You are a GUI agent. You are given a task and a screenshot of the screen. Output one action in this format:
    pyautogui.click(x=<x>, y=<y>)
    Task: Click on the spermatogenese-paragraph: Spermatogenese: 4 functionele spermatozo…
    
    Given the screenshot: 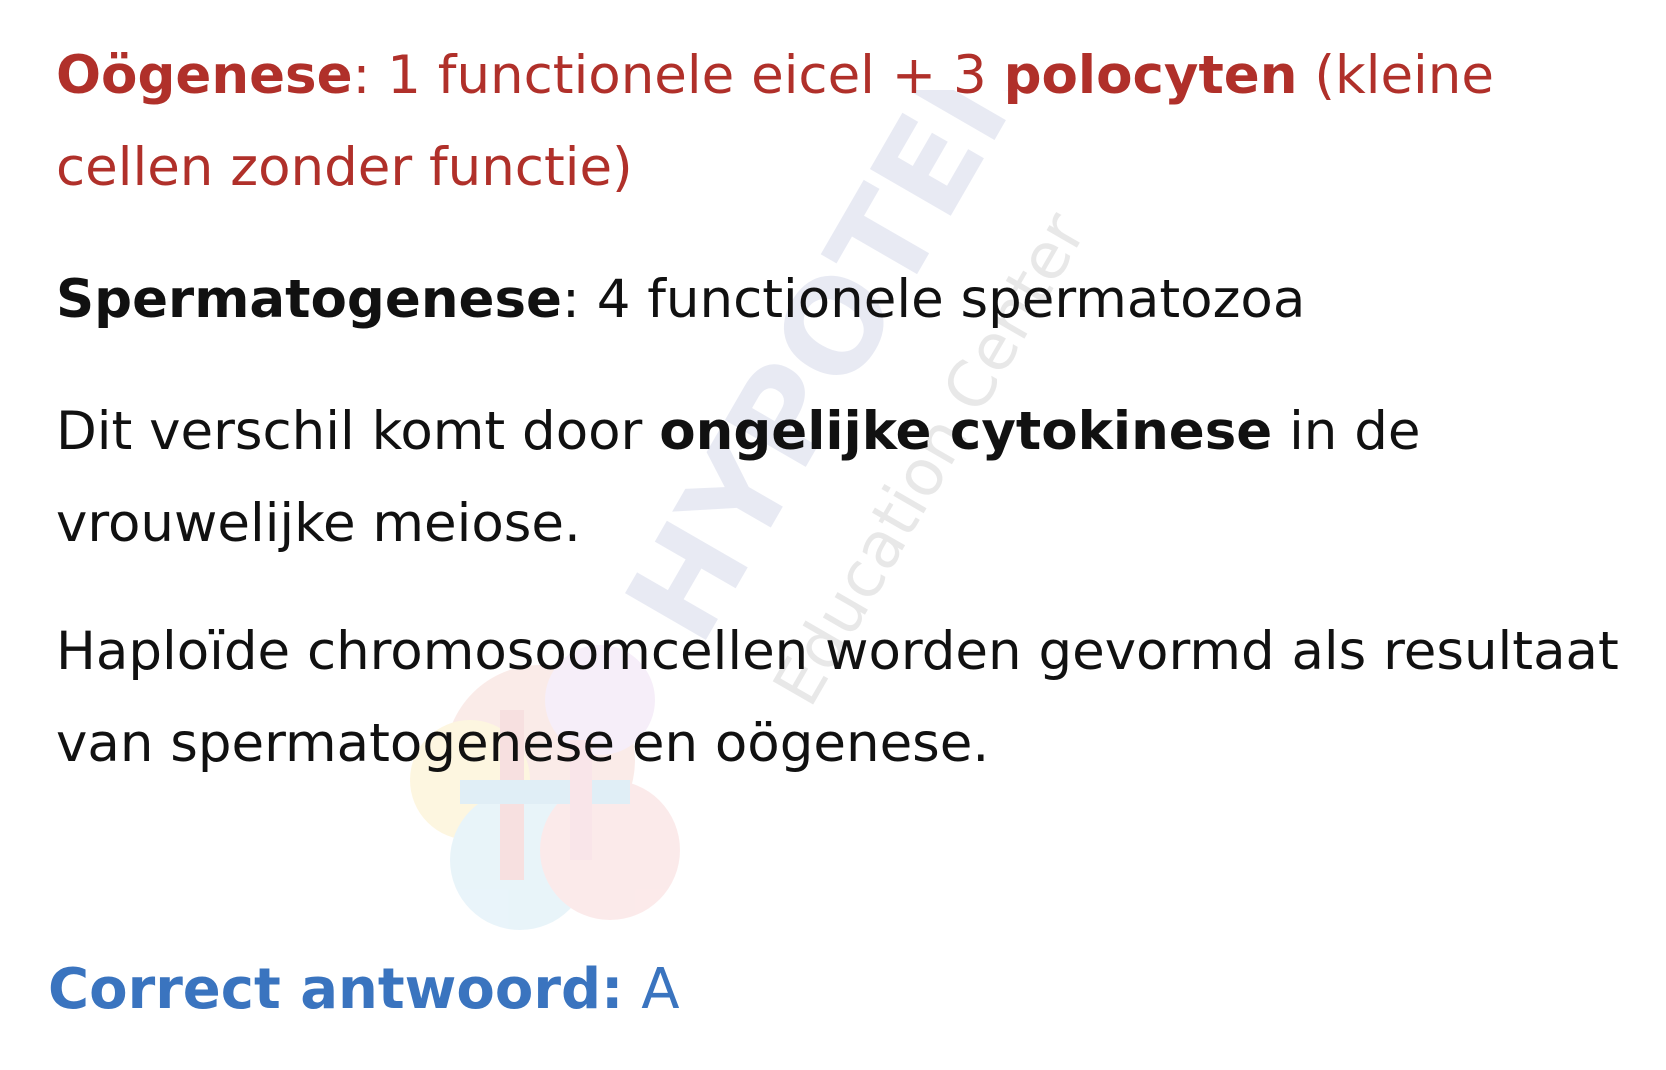 What is the action you would take?
    pyautogui.click(x=846, y=300)
    